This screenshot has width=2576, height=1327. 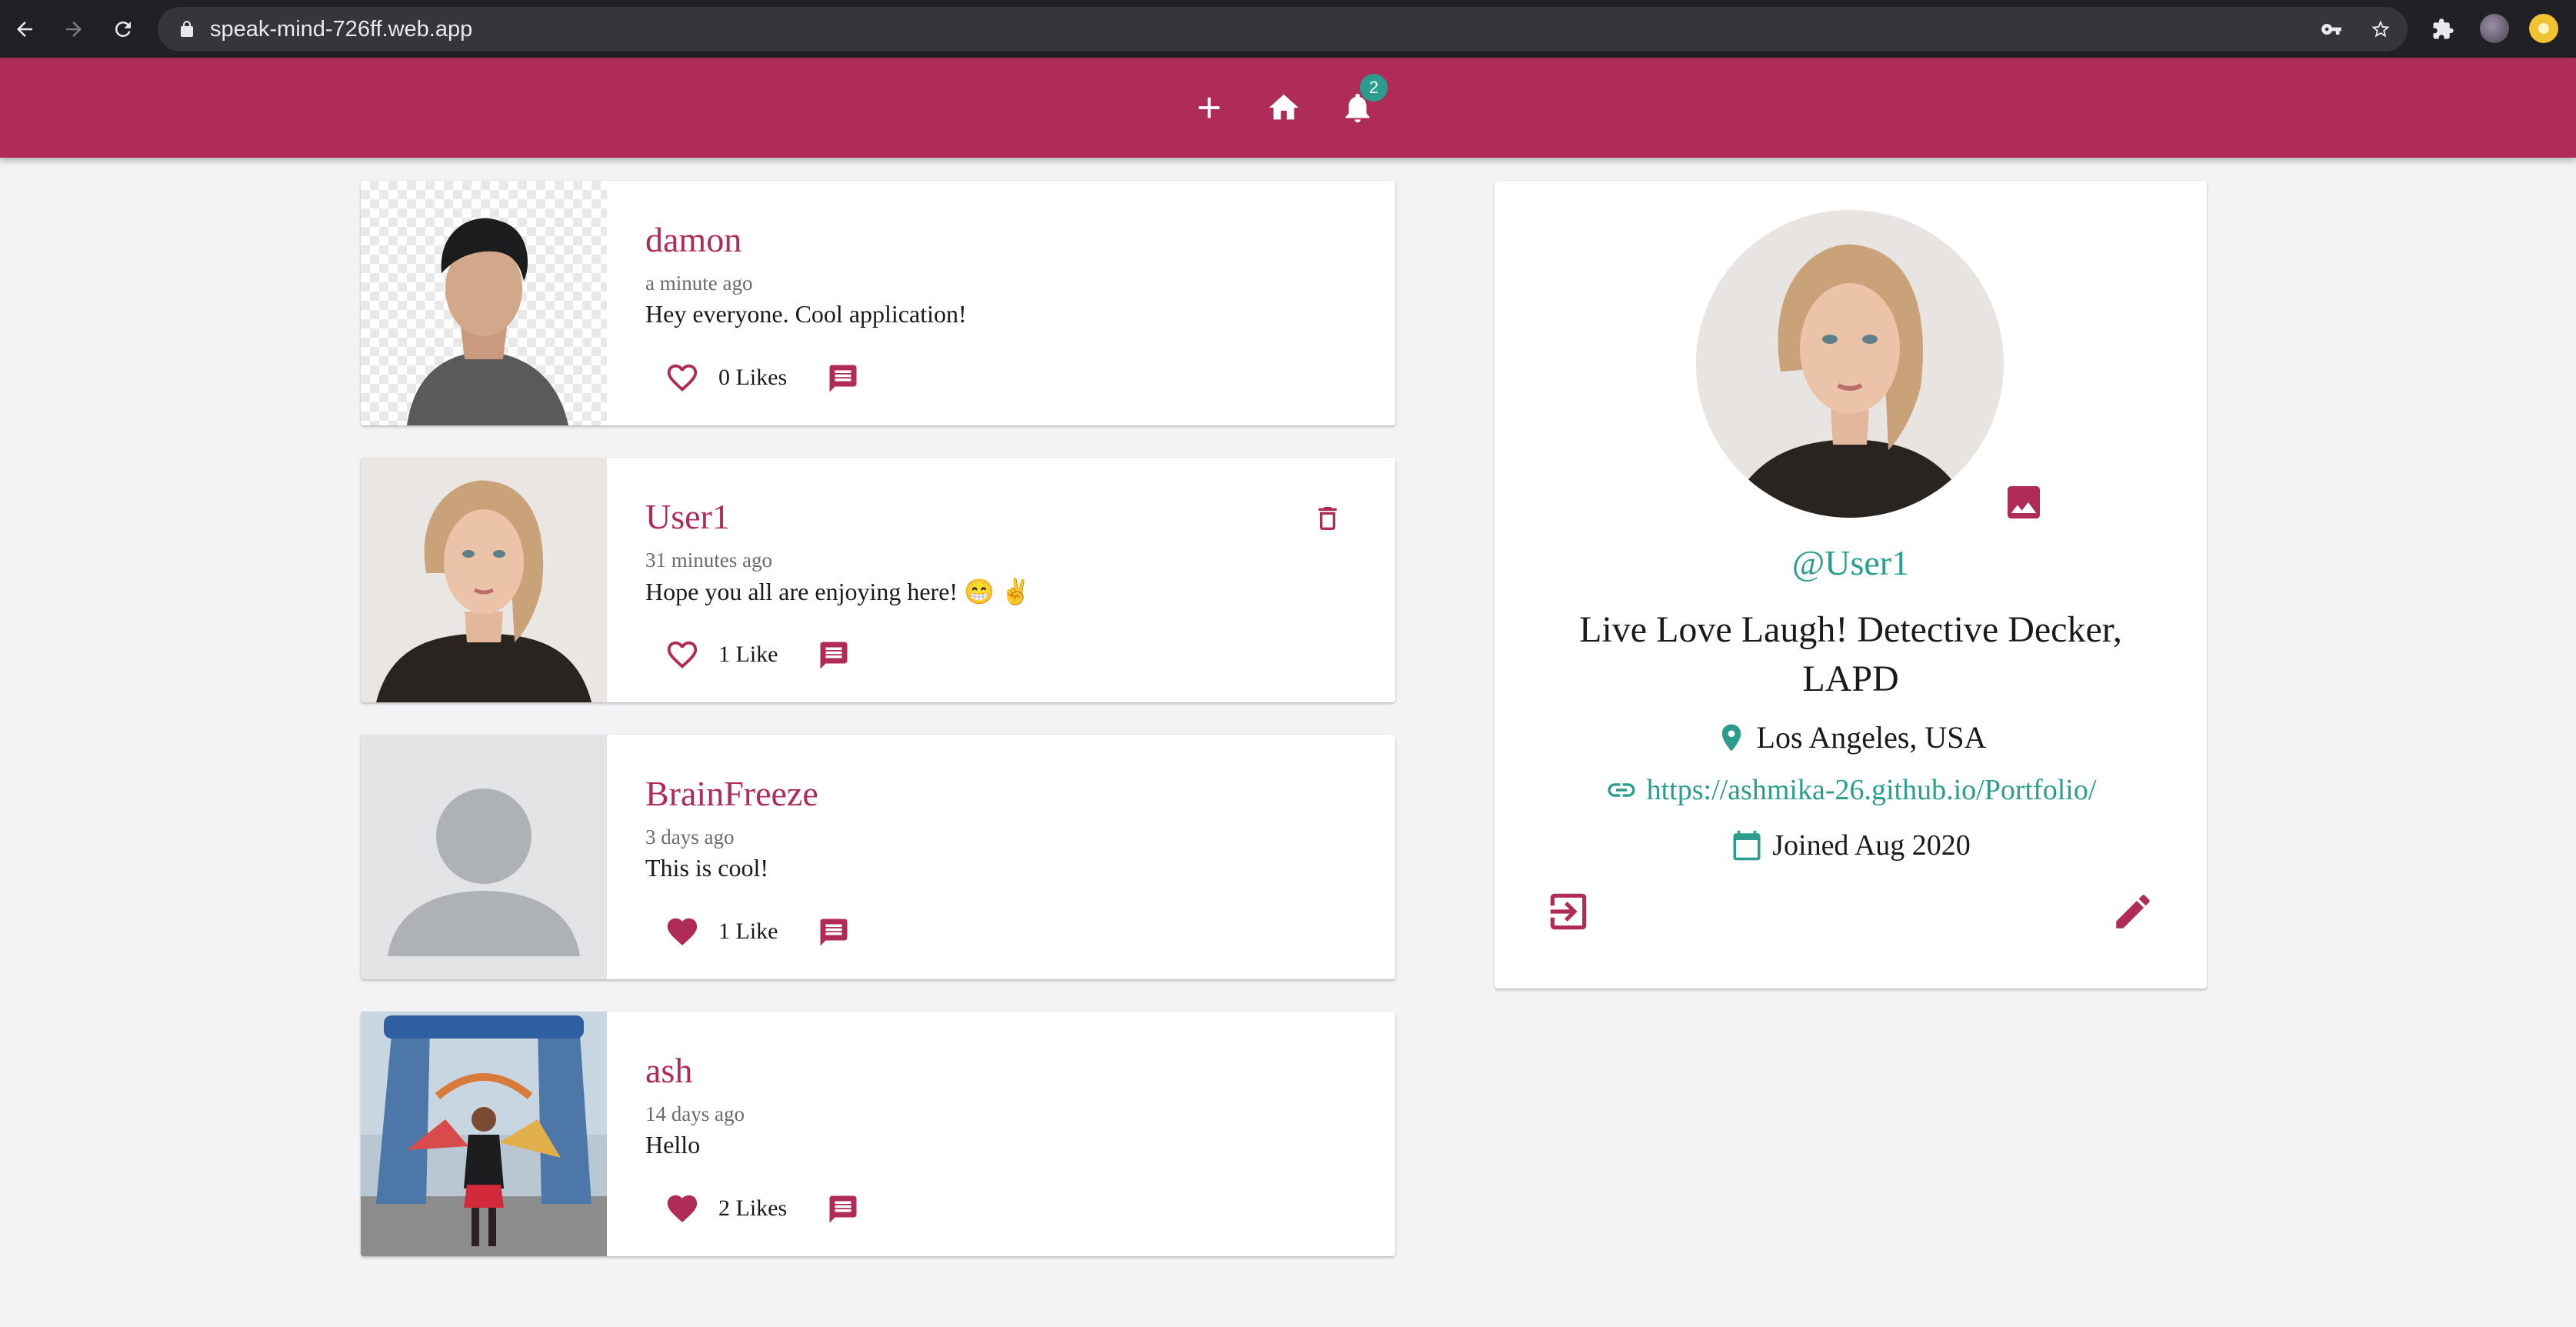 What do you see at coordinates (1871, 737) in the screenshot?
I see `location-text: Los Angeles, USA` at bounding box center [1871, 737].